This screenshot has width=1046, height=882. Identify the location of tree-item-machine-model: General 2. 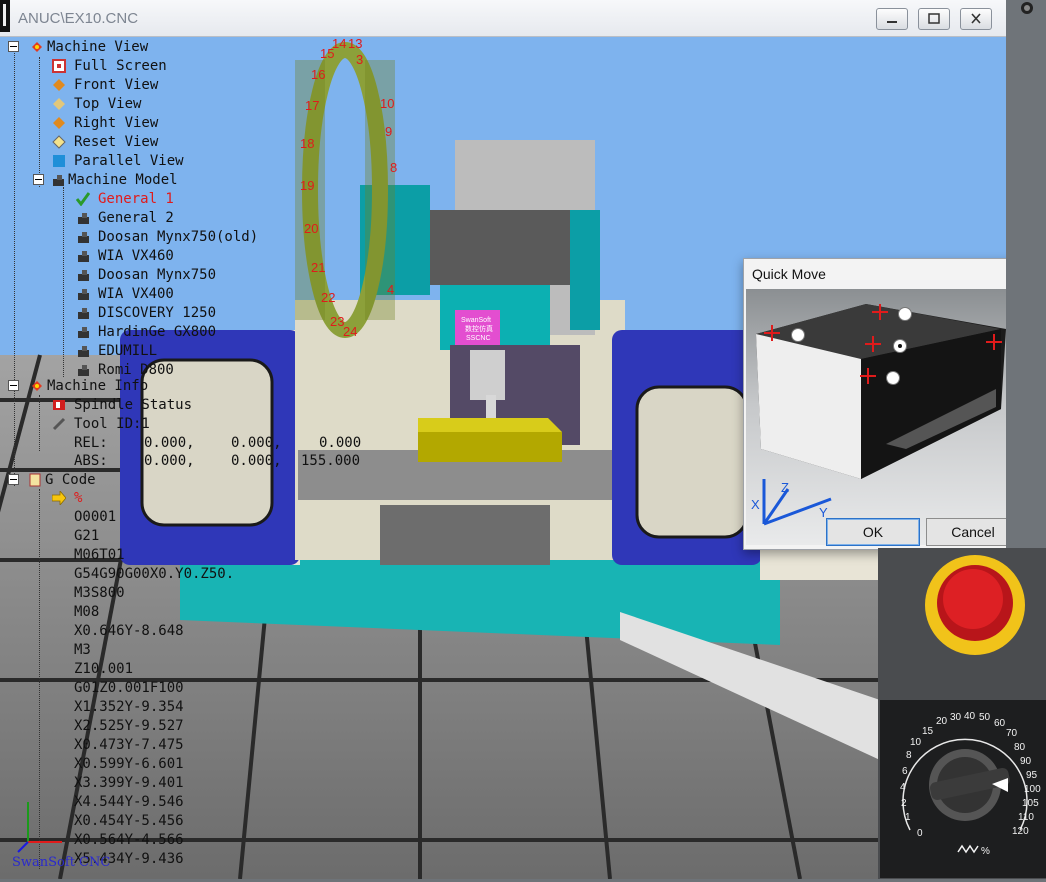
(125, 218).